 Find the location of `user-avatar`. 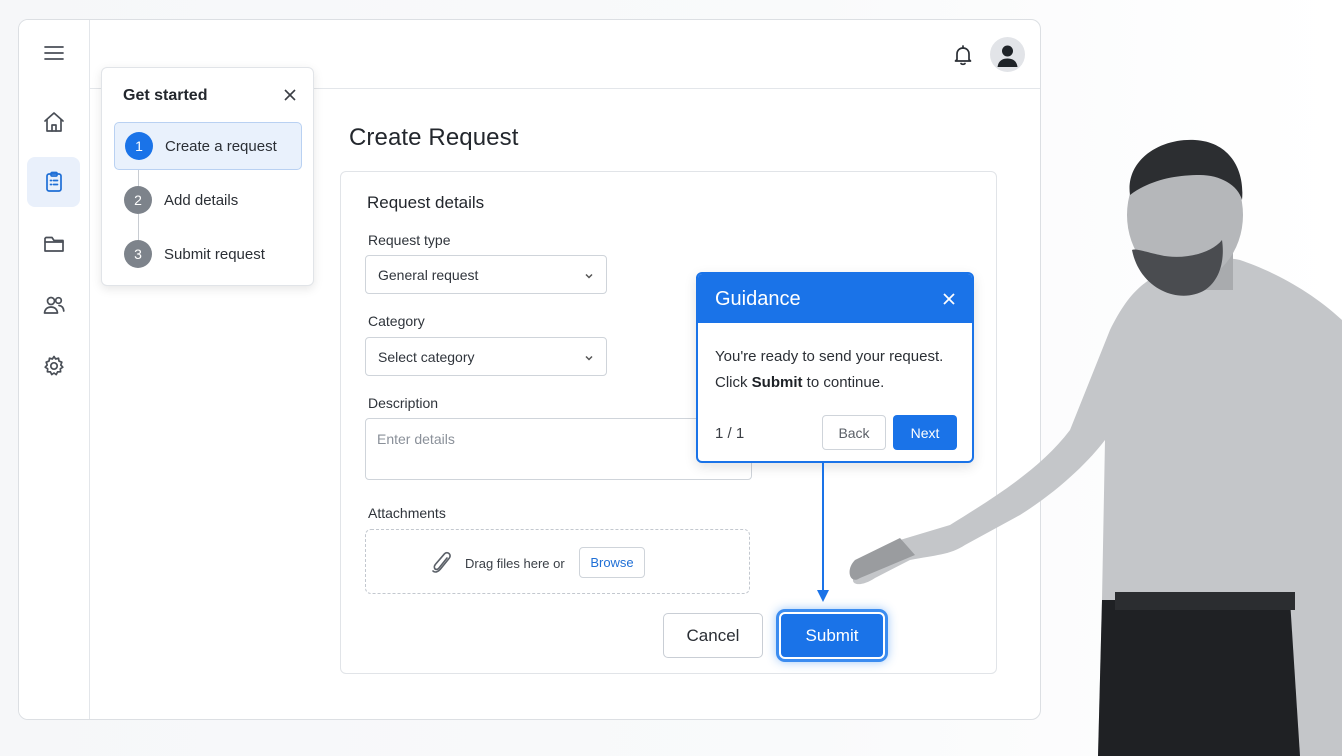

user-avatar is located at coordinates (1007, 54).